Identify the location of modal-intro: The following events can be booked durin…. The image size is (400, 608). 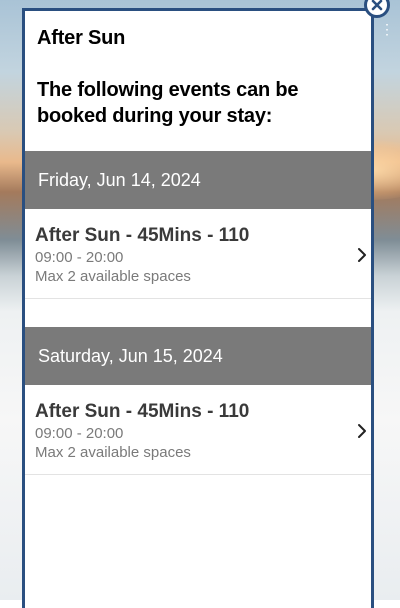
(168, 103).